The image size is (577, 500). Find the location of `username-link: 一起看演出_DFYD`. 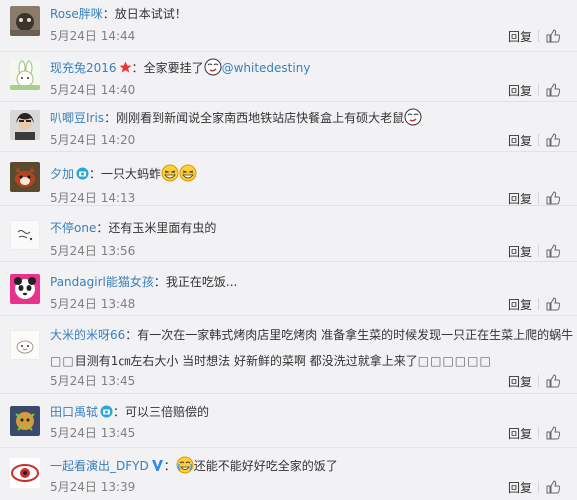

username-link: 一起看演出_DFYD is located at coordinates (99, 466).